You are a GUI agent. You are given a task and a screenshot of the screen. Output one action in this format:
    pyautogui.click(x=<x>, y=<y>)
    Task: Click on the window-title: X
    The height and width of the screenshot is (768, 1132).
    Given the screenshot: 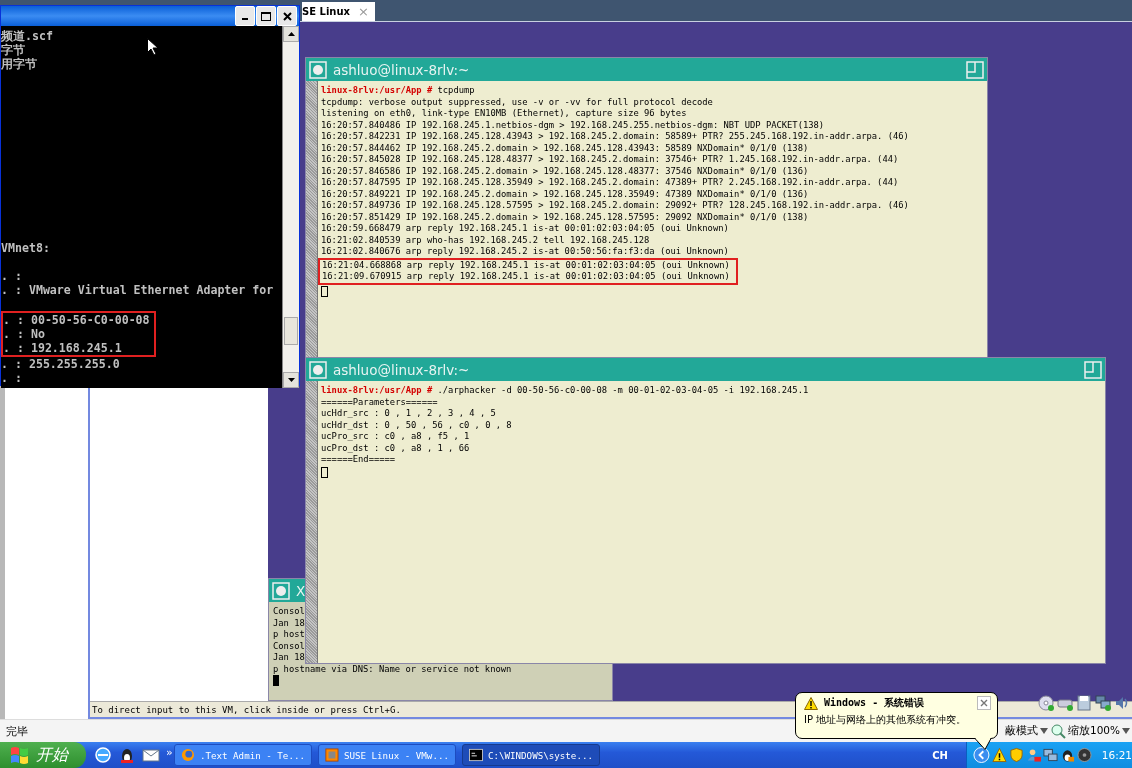 What is the action you would take?
    pyautogui.click(x=301, y=590)
    